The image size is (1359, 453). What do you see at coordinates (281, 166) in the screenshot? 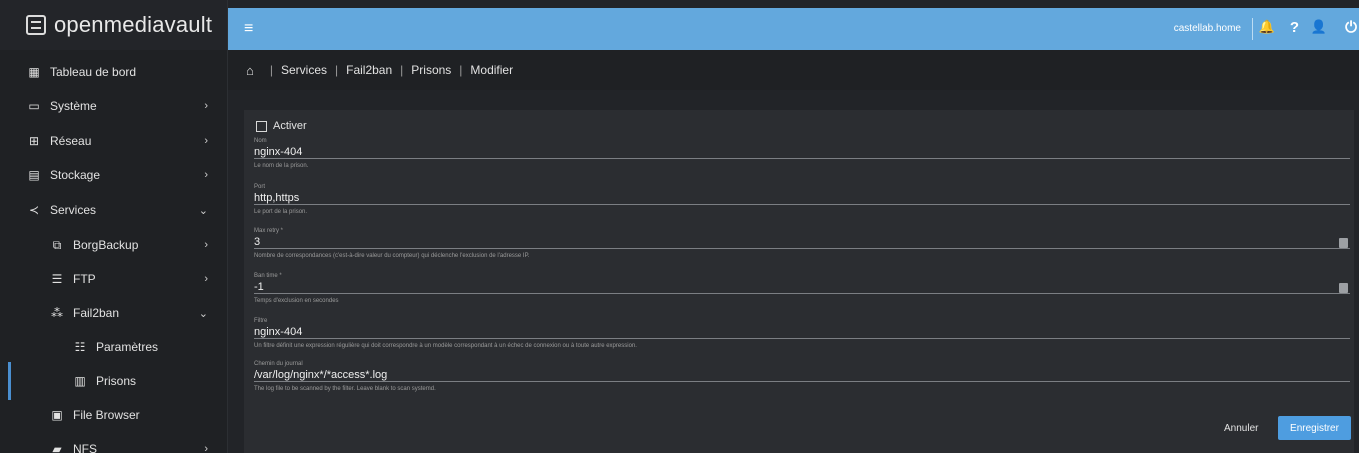
I see `field-hint: Le nom de la prison.` at bounding box center [281, 166].